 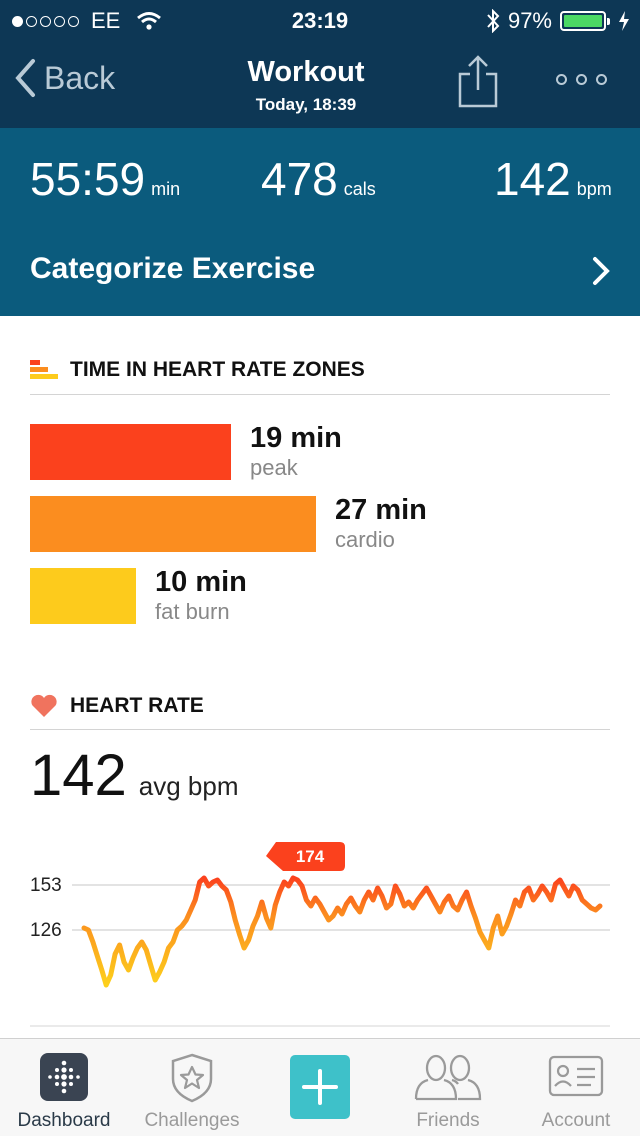 I want to click on tab-friends: Friends, so click(x=448, y=1087).